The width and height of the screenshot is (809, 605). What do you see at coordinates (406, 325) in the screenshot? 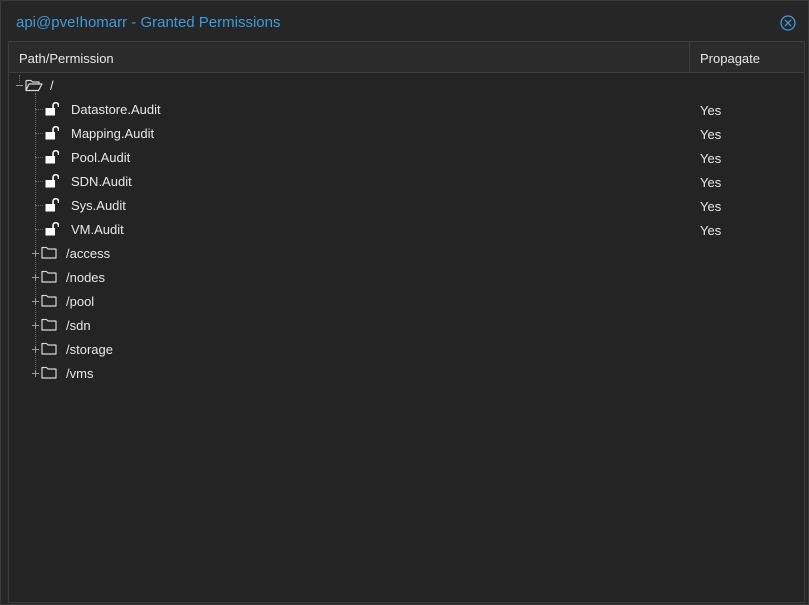
I see `folder-row: /sdn` at bounding box center [406, 325].